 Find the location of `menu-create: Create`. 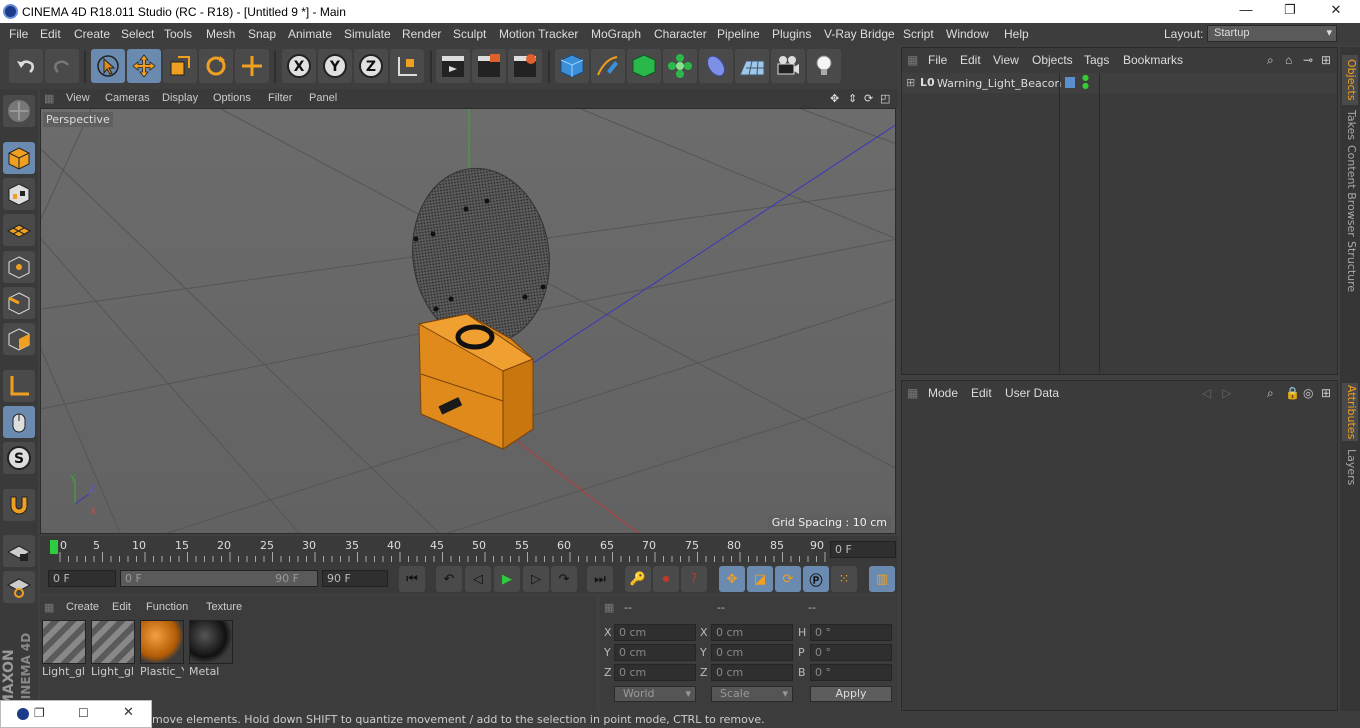

menu-create: Create is located at coordinates (92, 34).